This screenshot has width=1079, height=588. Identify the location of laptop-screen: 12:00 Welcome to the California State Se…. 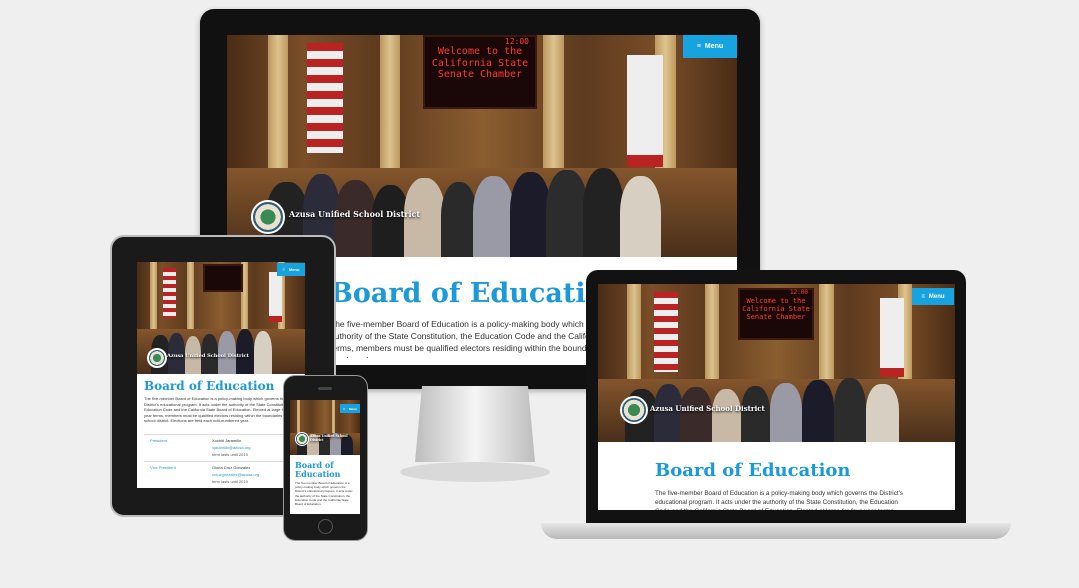
(776, 397).